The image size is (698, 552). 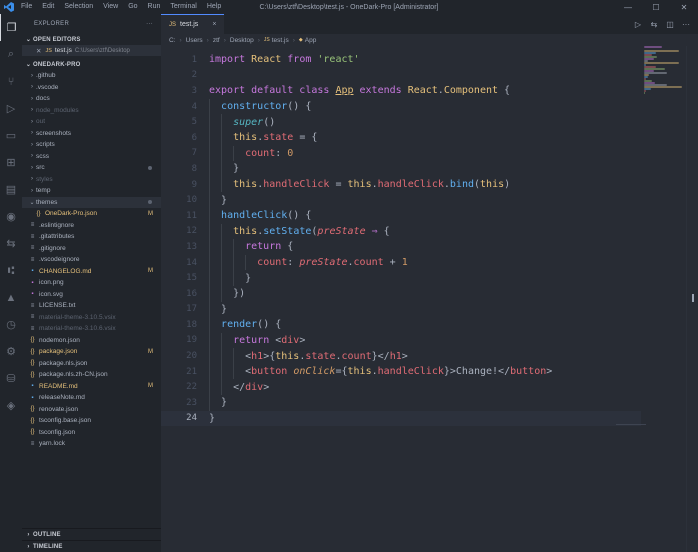 I want to click on tree-item-temp: › temp, so click(x=91, y=191).